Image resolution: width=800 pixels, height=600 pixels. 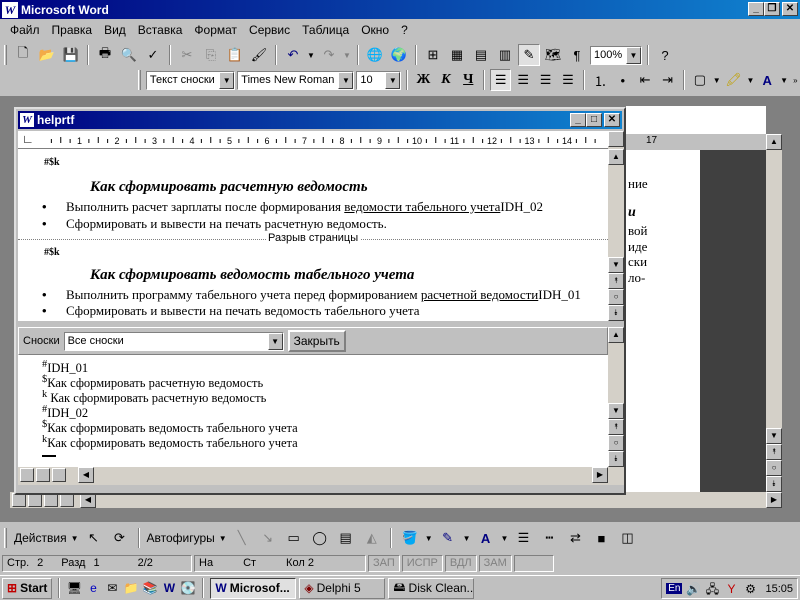 I want to click on browse-object-icon: ○, so click(x=616, y=443).